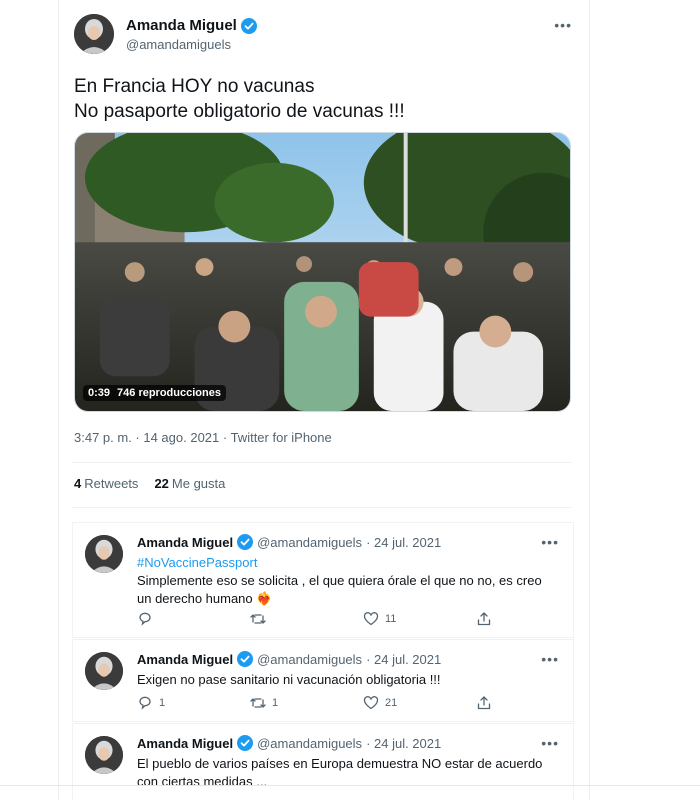 The image size is (700, 800). Describe the element at coordinates (189, 483) in the screenshot. I see `likes-stat: 22 Me gusta` at that location.